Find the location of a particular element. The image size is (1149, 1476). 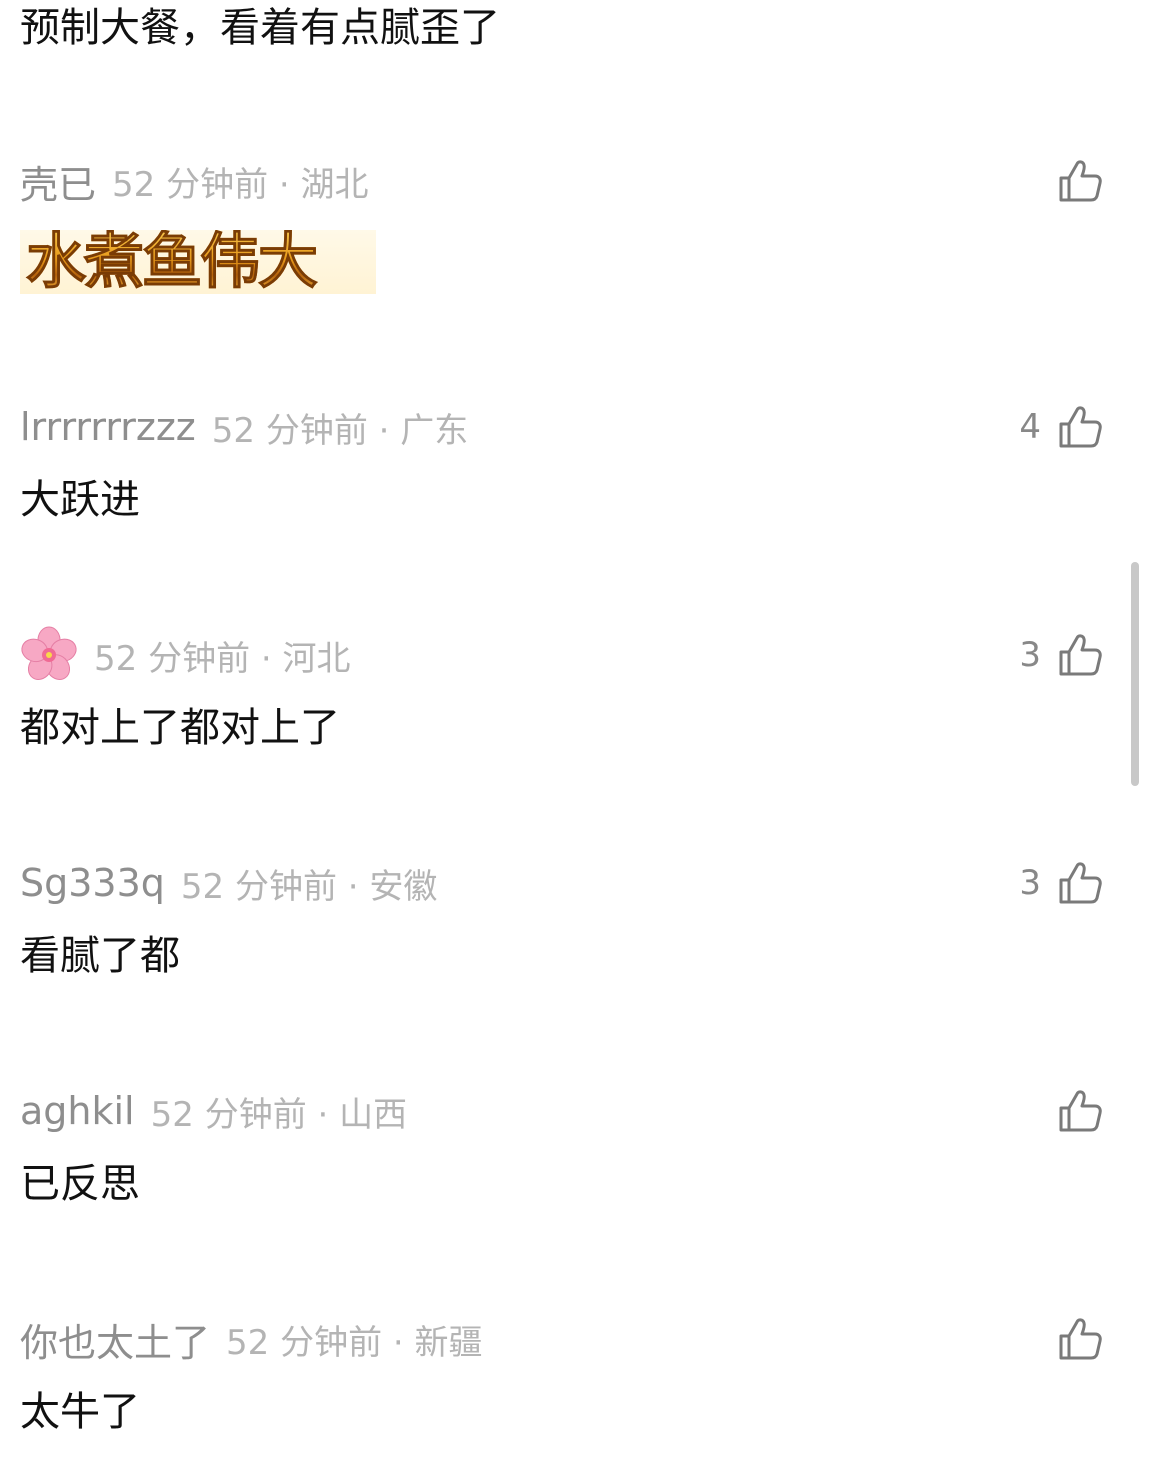

comment-sticker-image: 水煮鱼伟大 is located at coordinates (198, 262).